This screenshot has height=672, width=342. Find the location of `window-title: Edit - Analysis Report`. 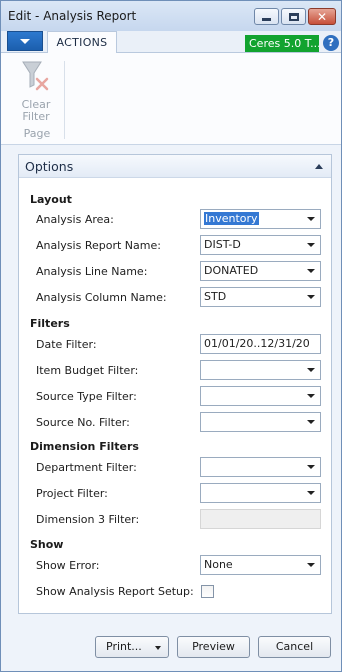

window-title: Edit - Analysis Report is located at coordinates (72, 16).